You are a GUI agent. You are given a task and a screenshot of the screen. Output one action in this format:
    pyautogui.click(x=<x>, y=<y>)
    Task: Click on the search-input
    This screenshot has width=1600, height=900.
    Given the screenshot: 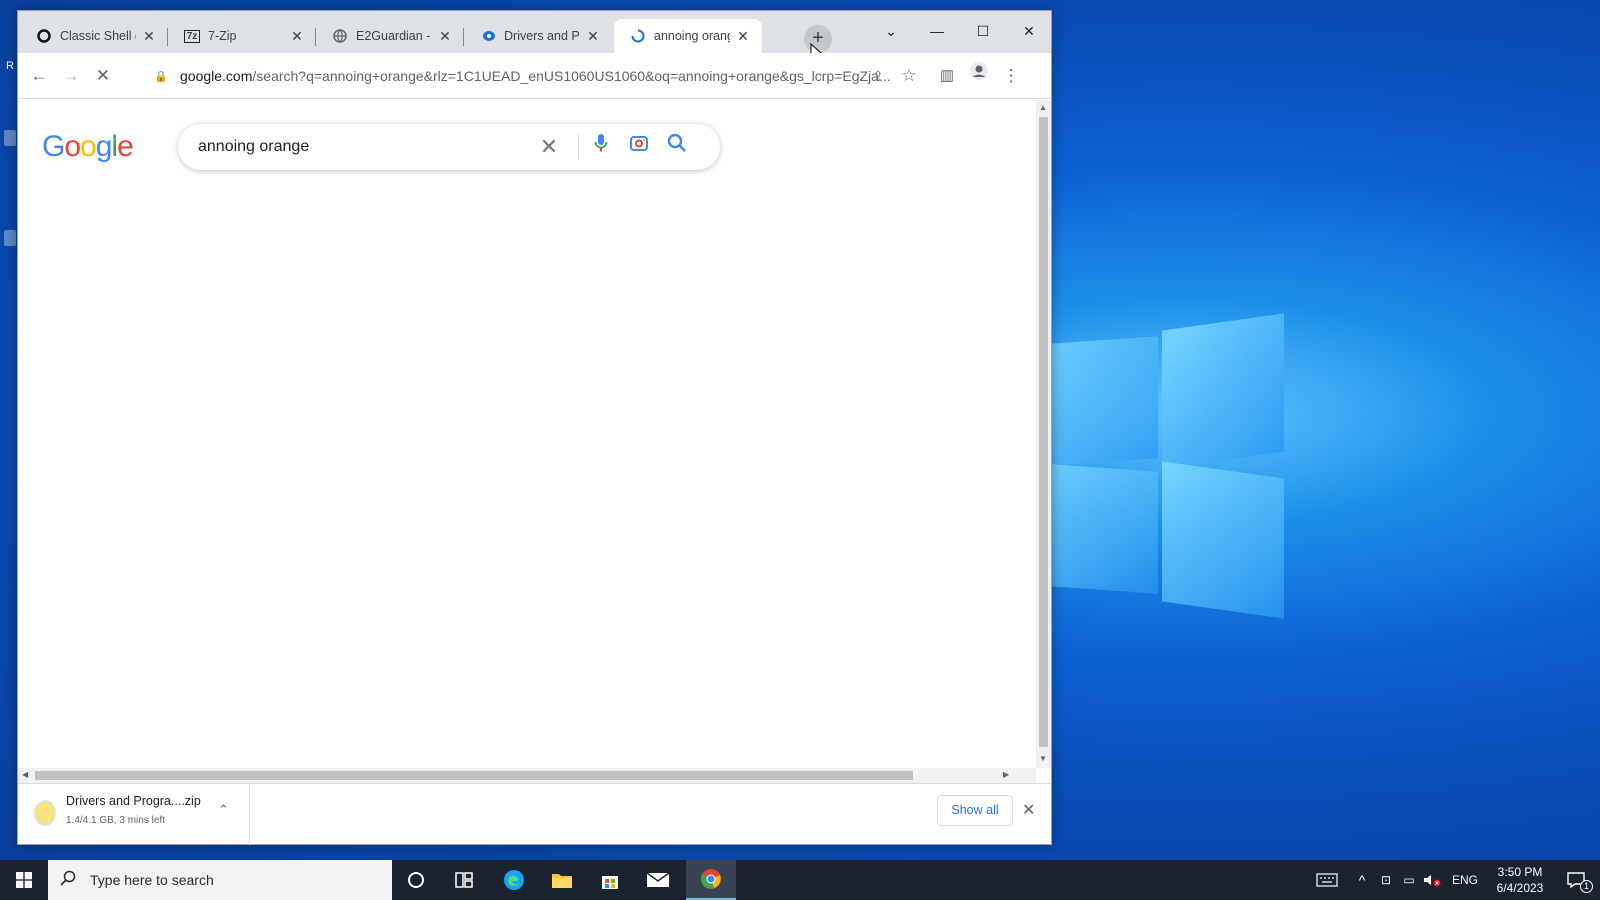 What is the action you would take?
    pyautogui.click(x=368, y=147)
    